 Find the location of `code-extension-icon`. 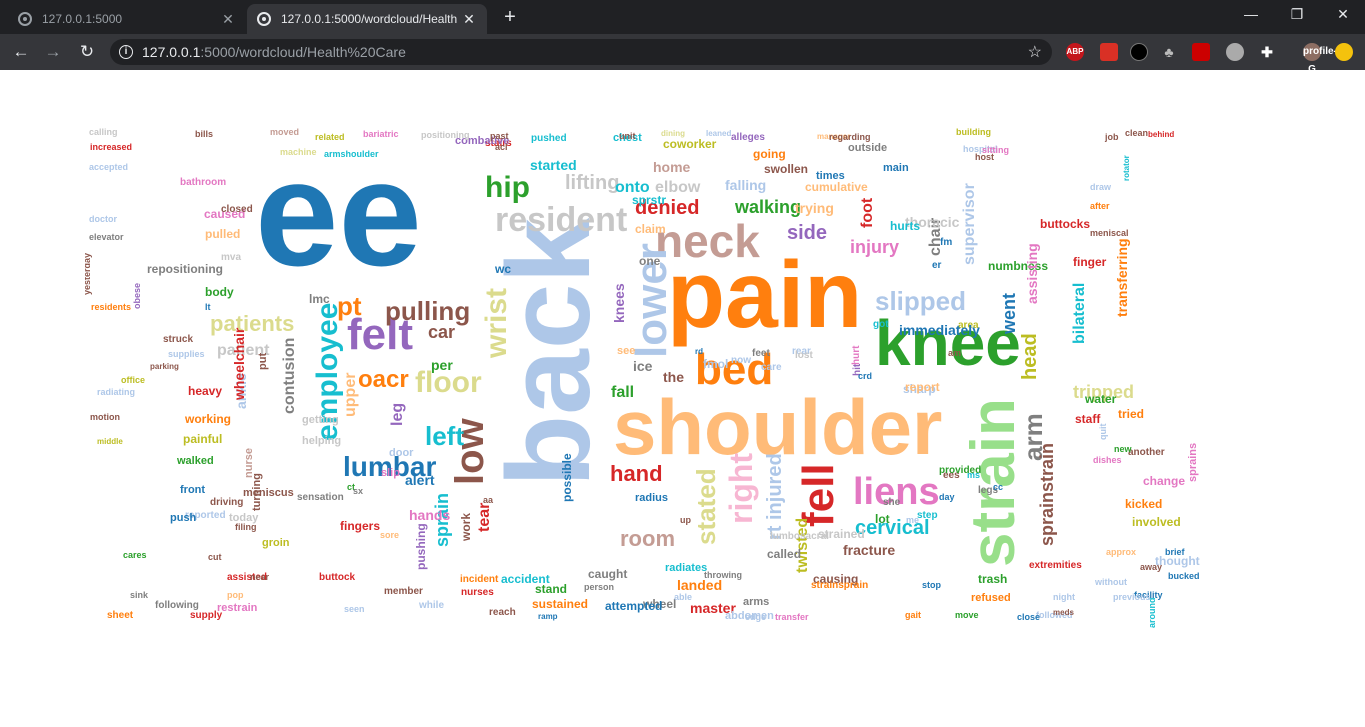

code-extension-icon is located at coordinates (1139, 52).